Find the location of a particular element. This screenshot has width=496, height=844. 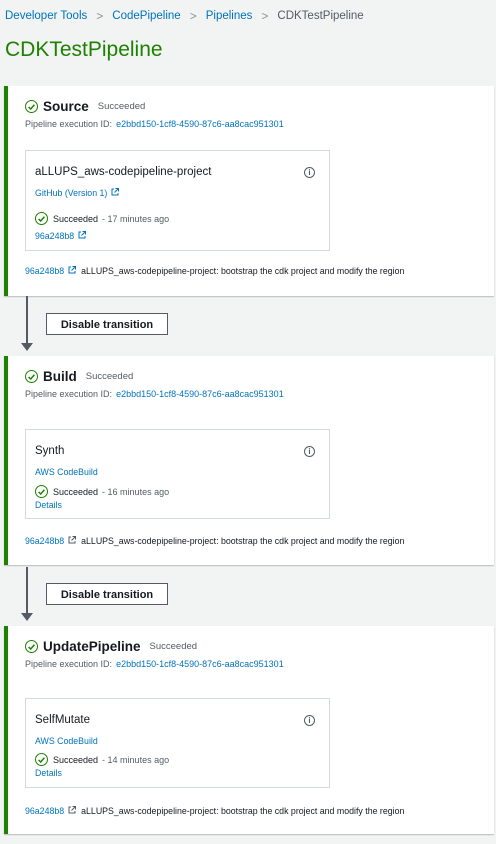

breadcrumb-pipelines: Pipelines is located at coordinates (229, 16).